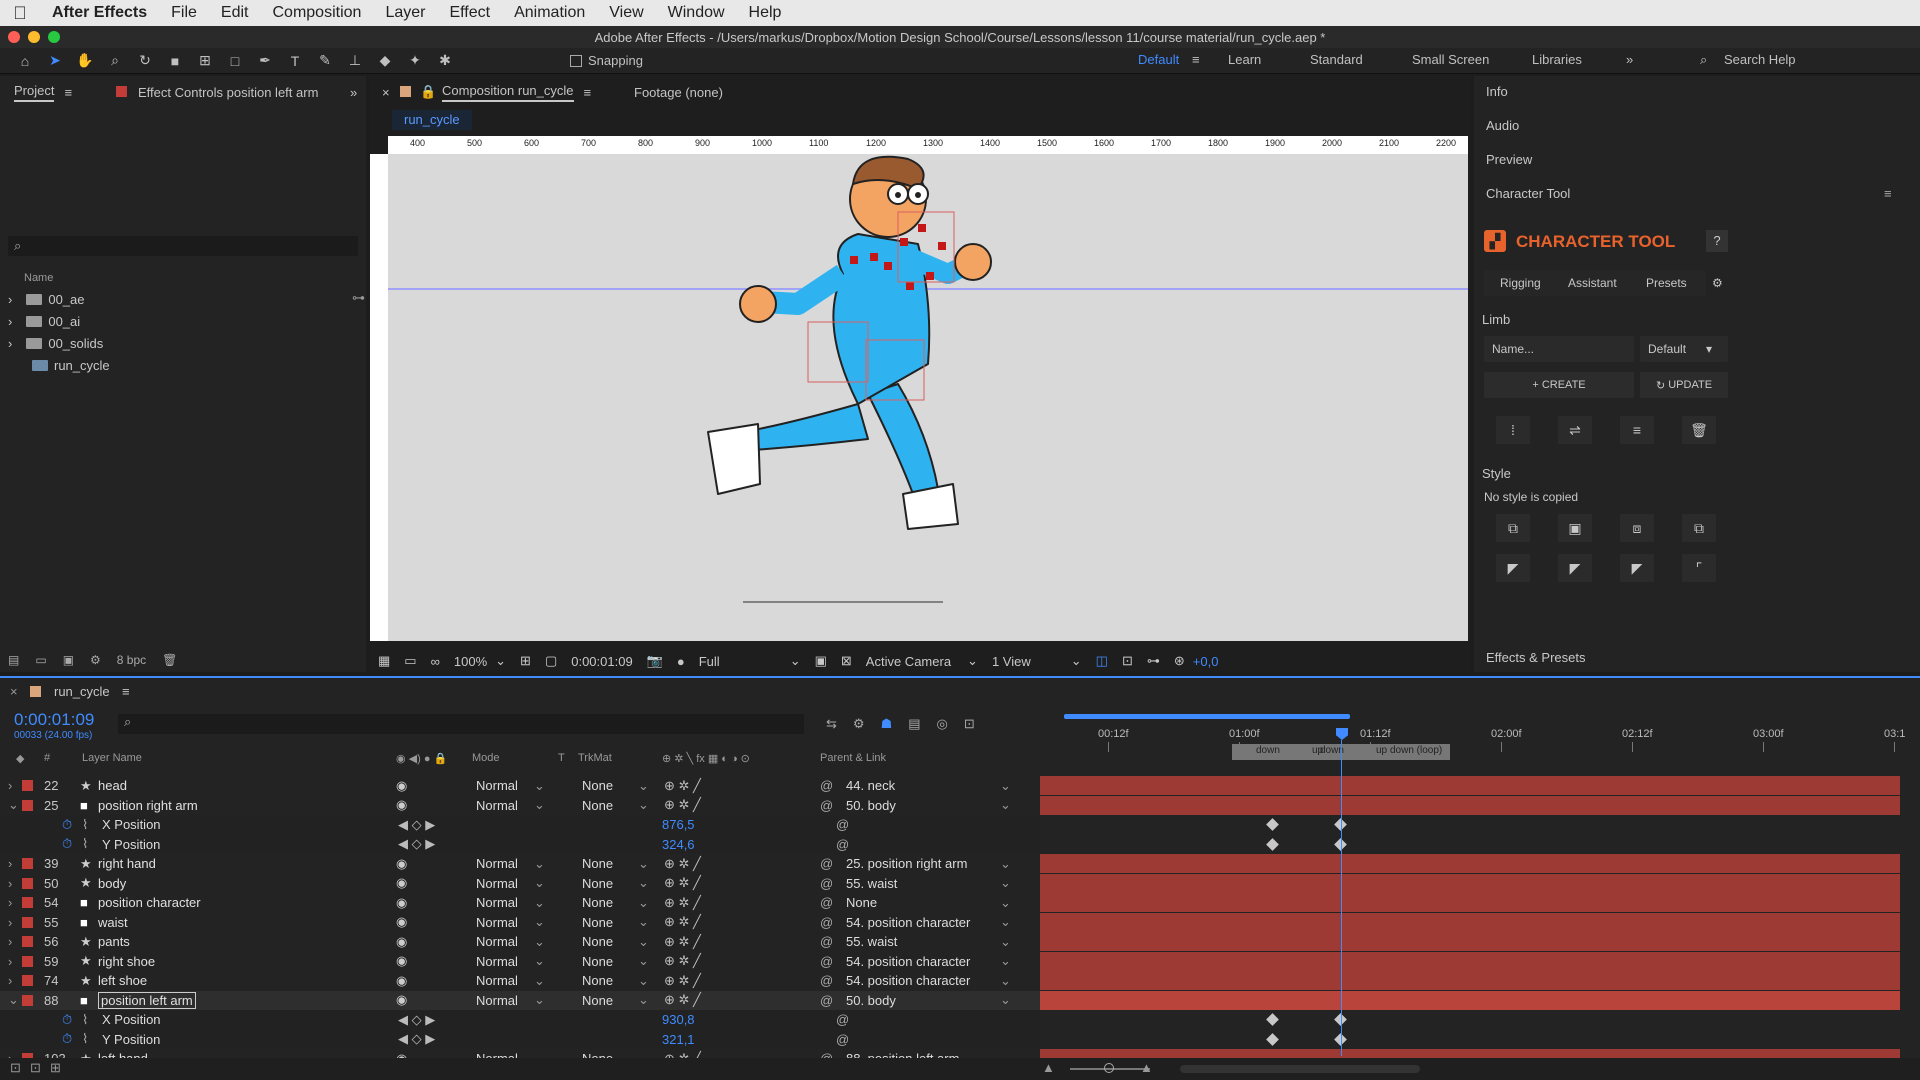  I want to click on close-tab-icon: ×, so click(386, 92).